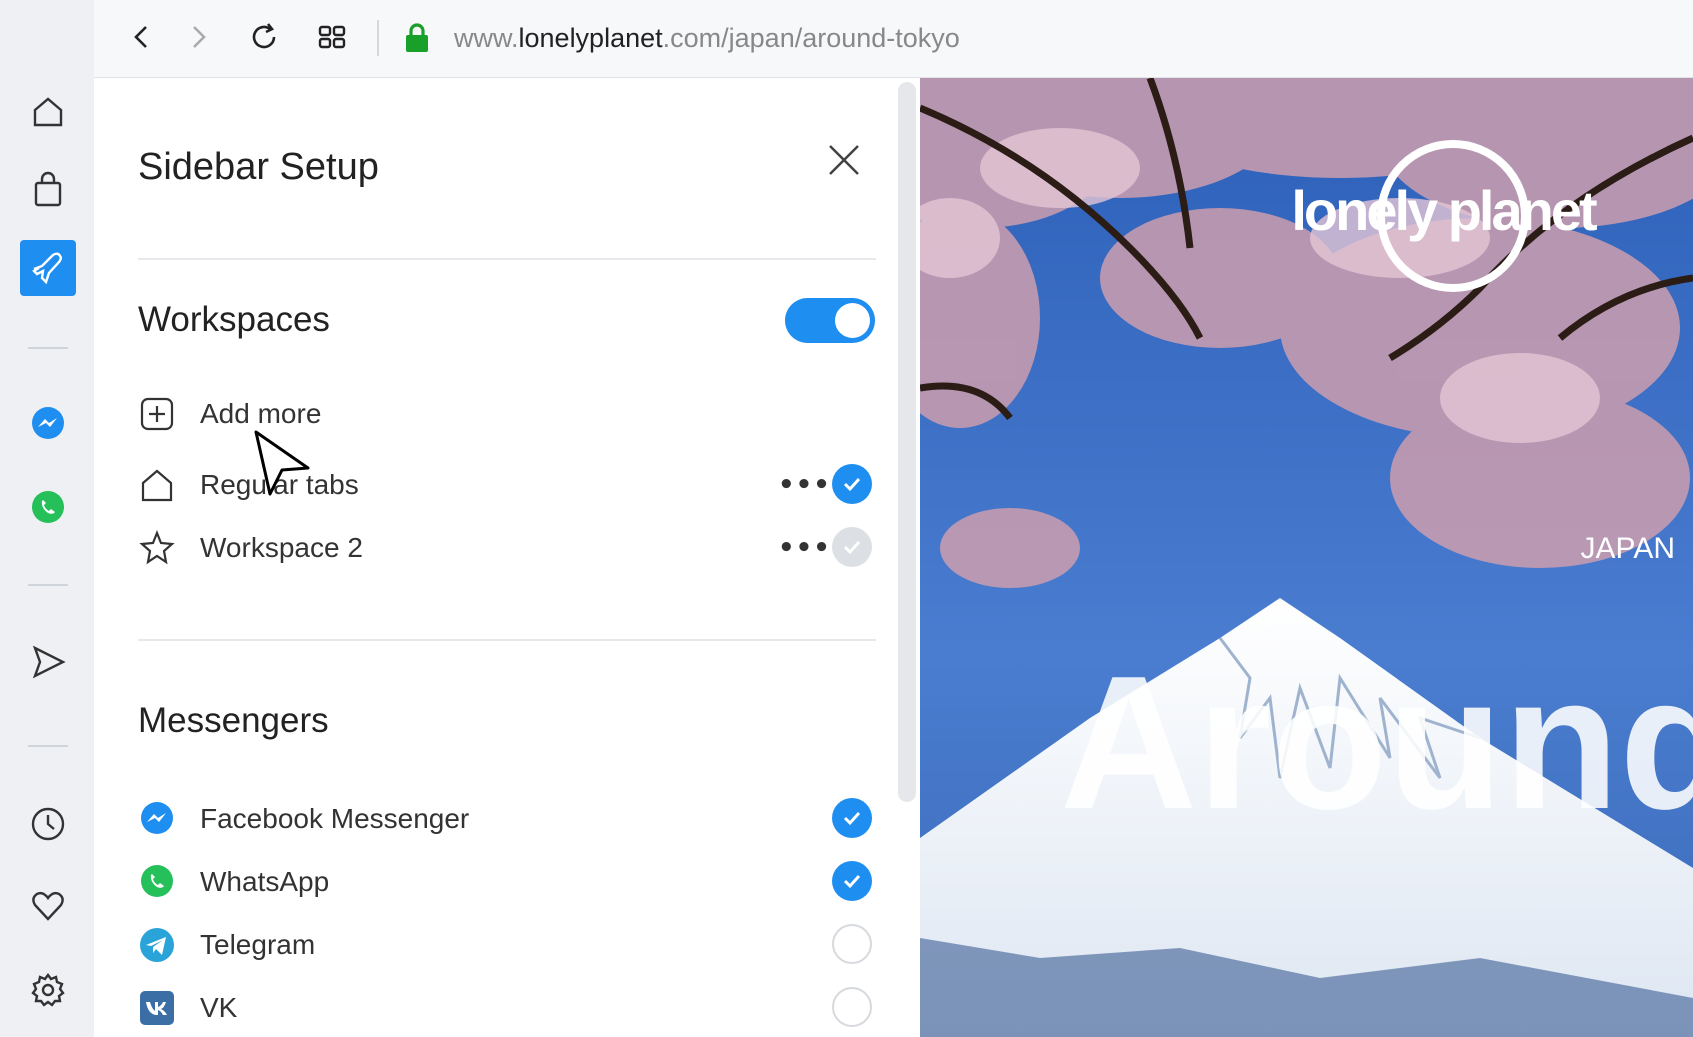 This screenshot has height=1037, width=1693. Describe the element at coordinates (157, 414) in the screenshot. I see `add-icon` at that location.